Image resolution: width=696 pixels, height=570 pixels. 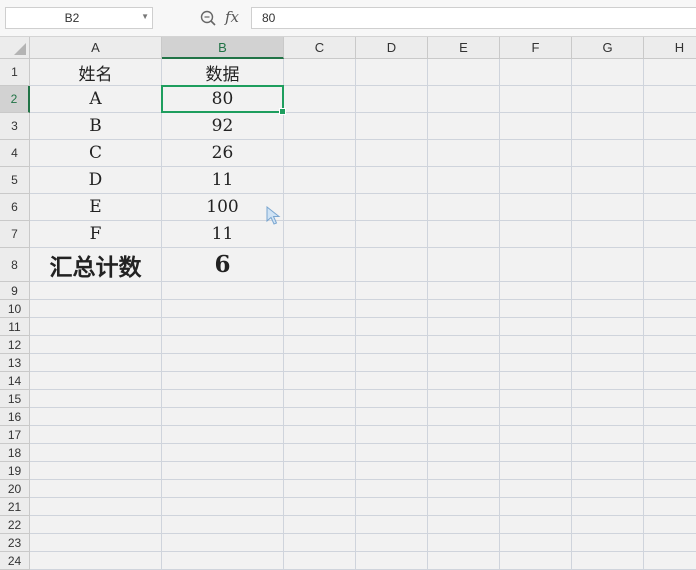 I want to click on cell-a14, so click(x=96, y=381).